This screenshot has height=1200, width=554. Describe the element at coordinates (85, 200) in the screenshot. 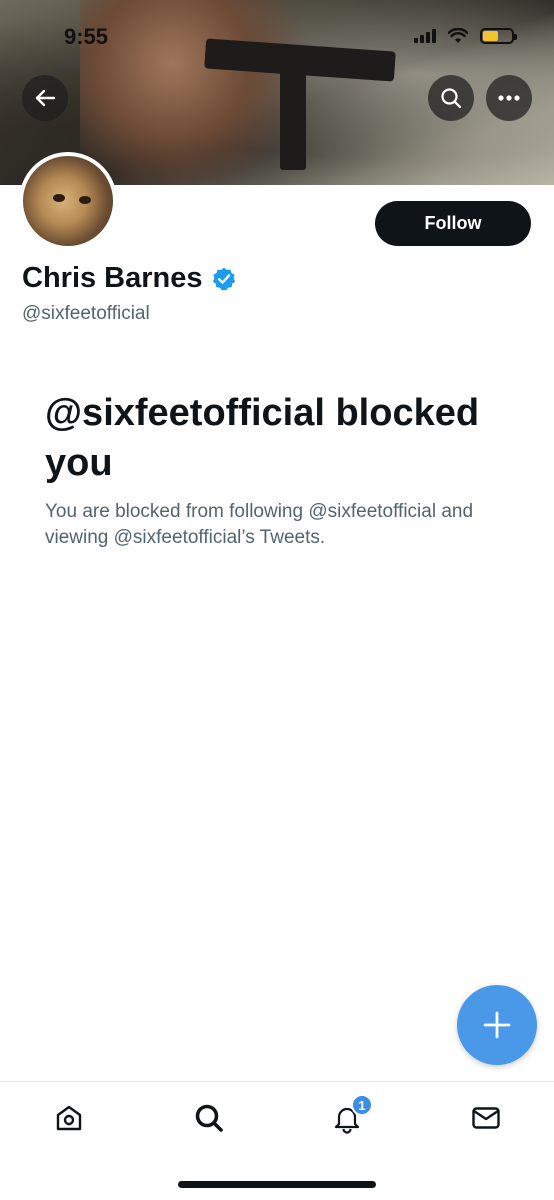

I see `avatar-eye-right` at that location.